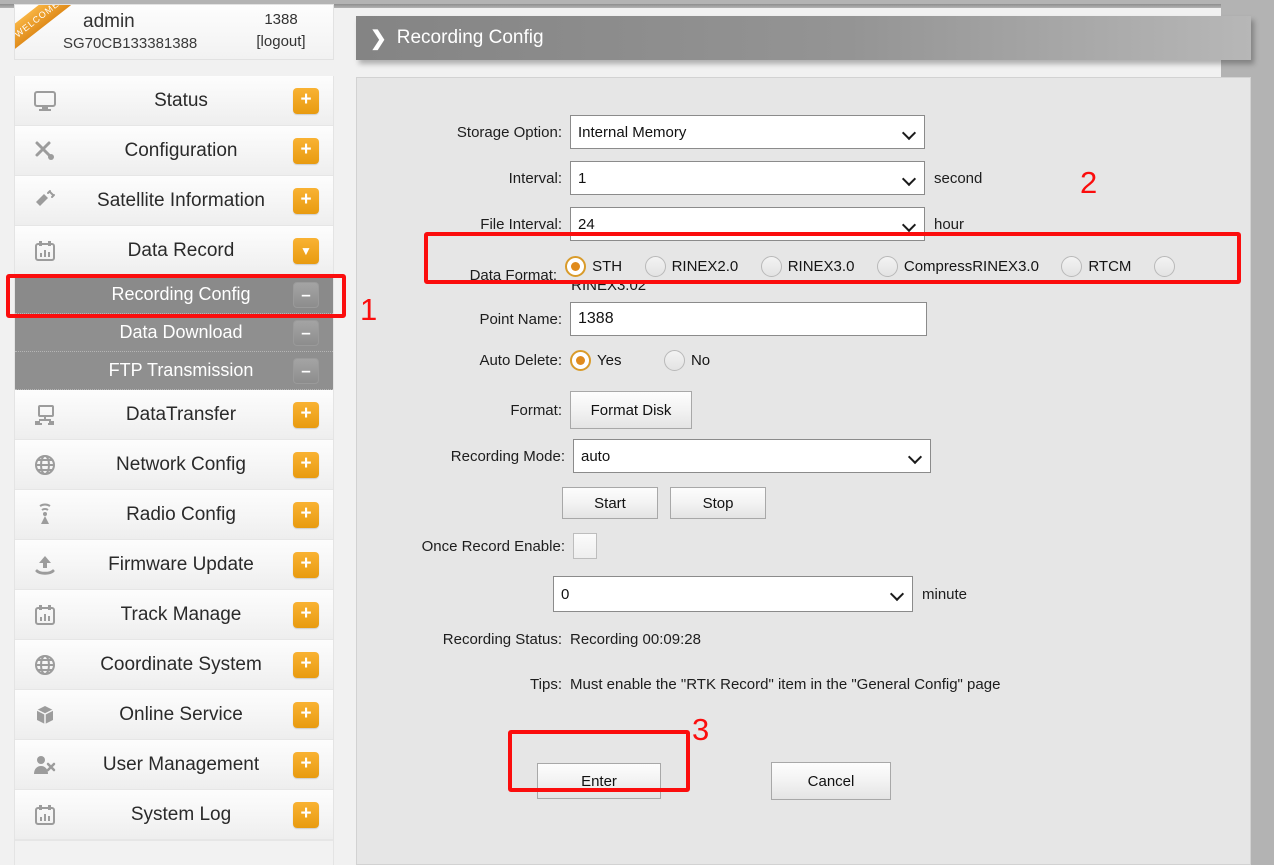 The width and height of the screenshot is (1274, 865). I want to click on sidebar-item-coordinate-system: Coordinate System +, so click(174, 665).